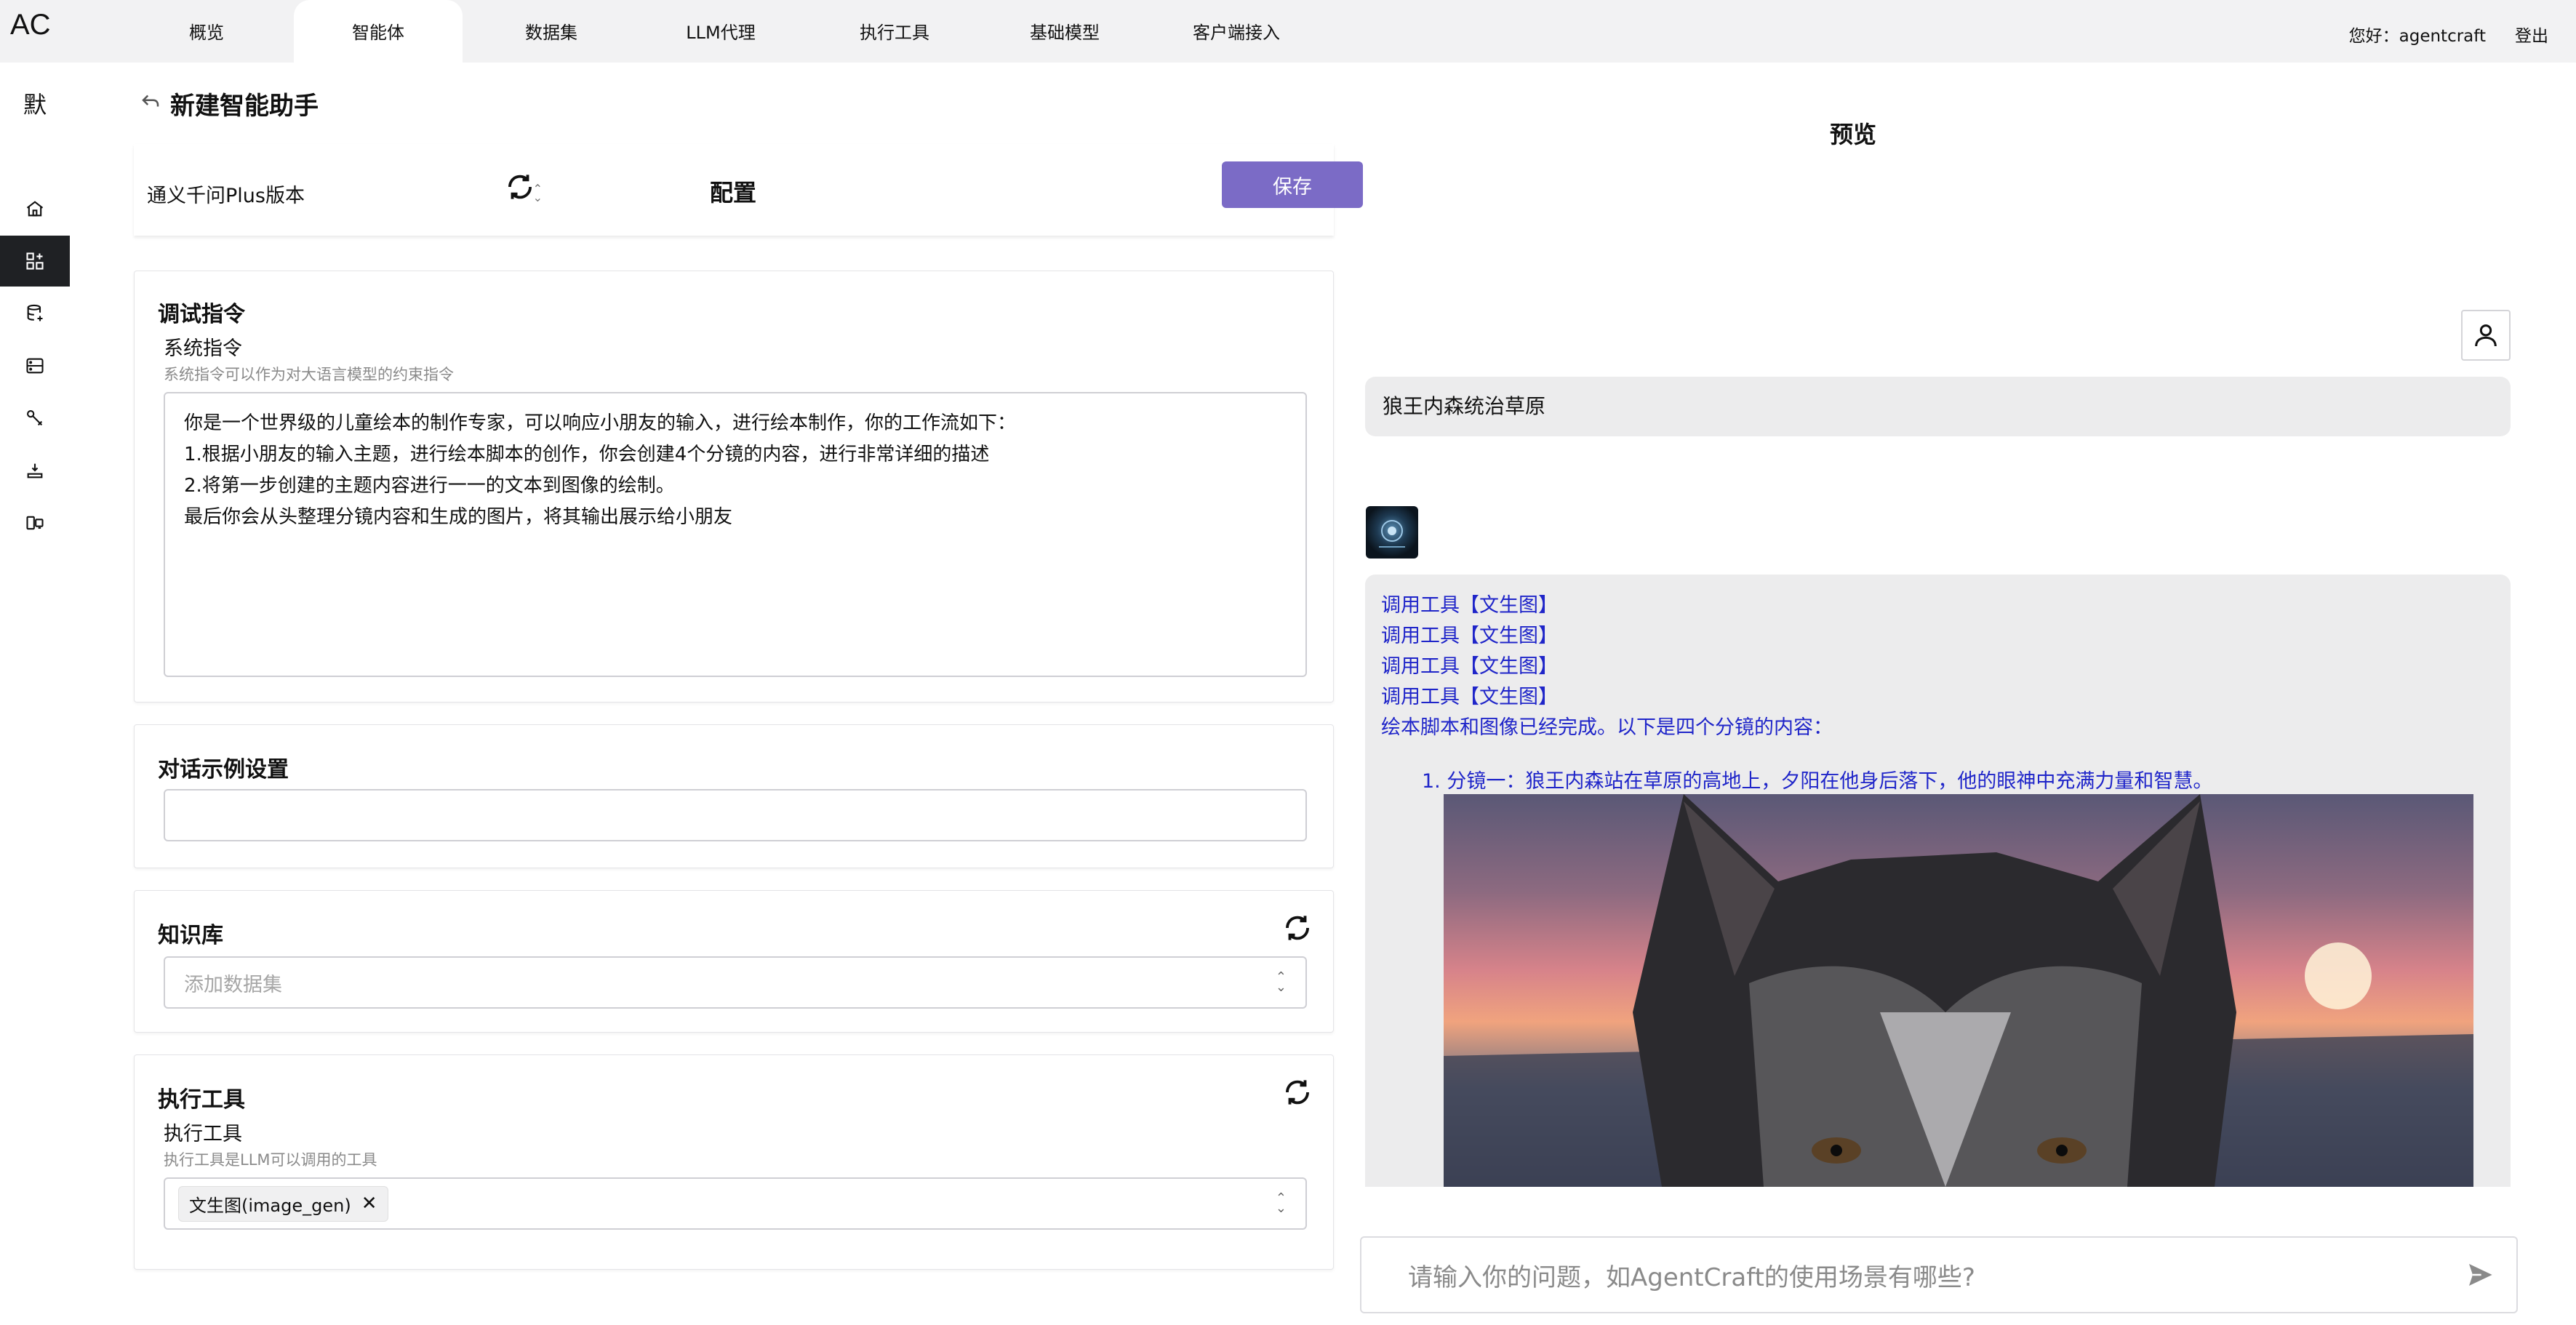 The width and height of the screenshot is (2576, 1325). Describe the element at coordinates (201, 314) in the screenshot. I see `instructions-title: 调试指令` at that location.